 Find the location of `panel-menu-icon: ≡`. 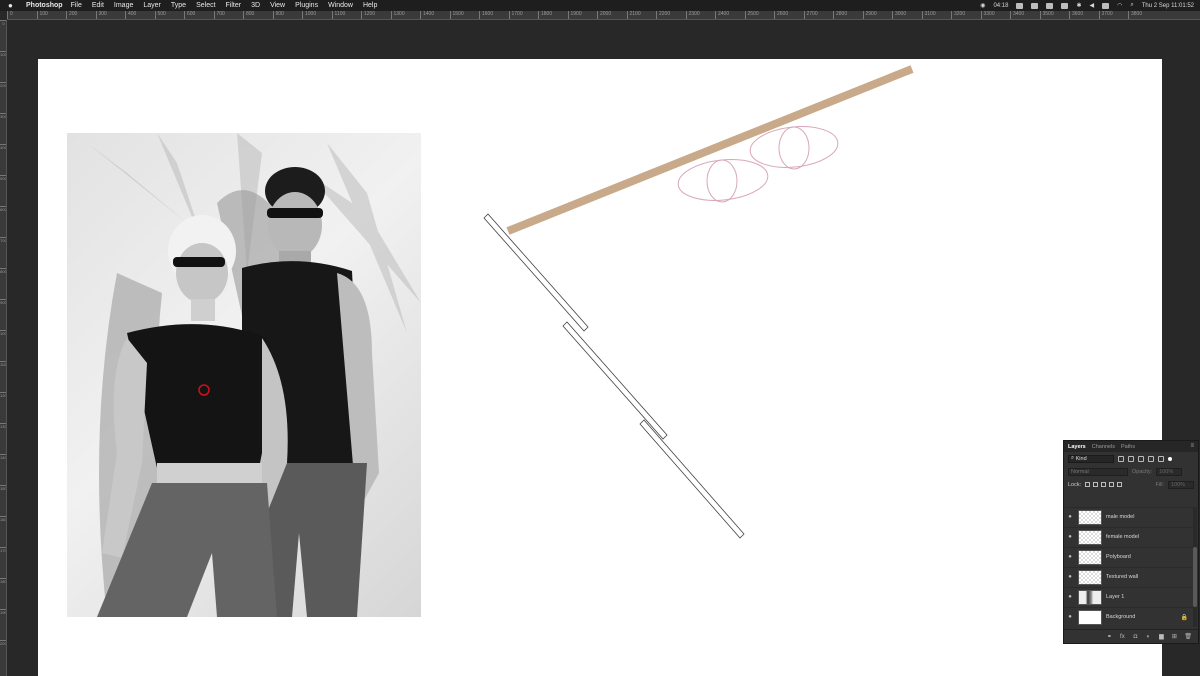

panel-menu-icon: ≡ is located at coordinates (1192, 446).